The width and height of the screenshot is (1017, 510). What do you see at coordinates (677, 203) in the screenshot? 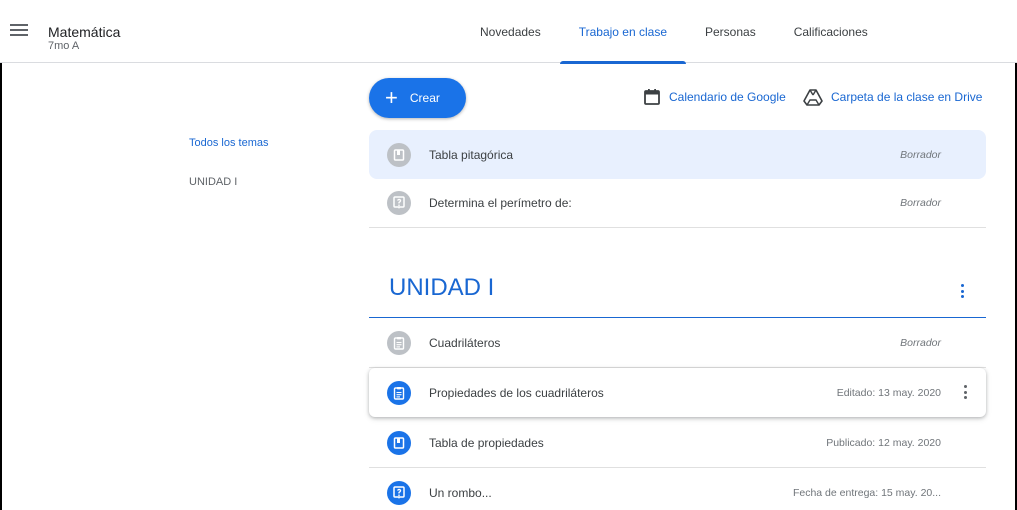
I see `list-item: Determina el perímetro de: Borrador` at bounding box center [677, 203].